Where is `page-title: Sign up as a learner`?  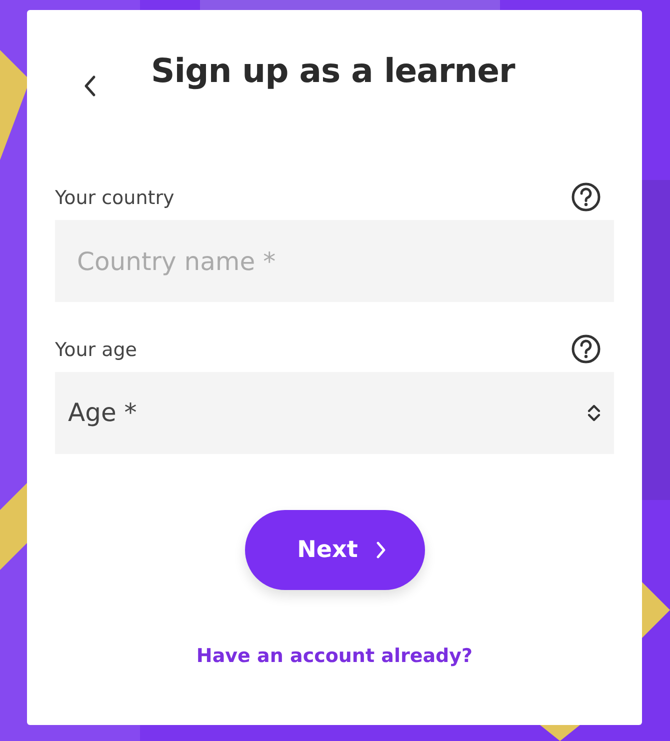
page-title: Sign up as a learner is located at coordinates (333, 71).